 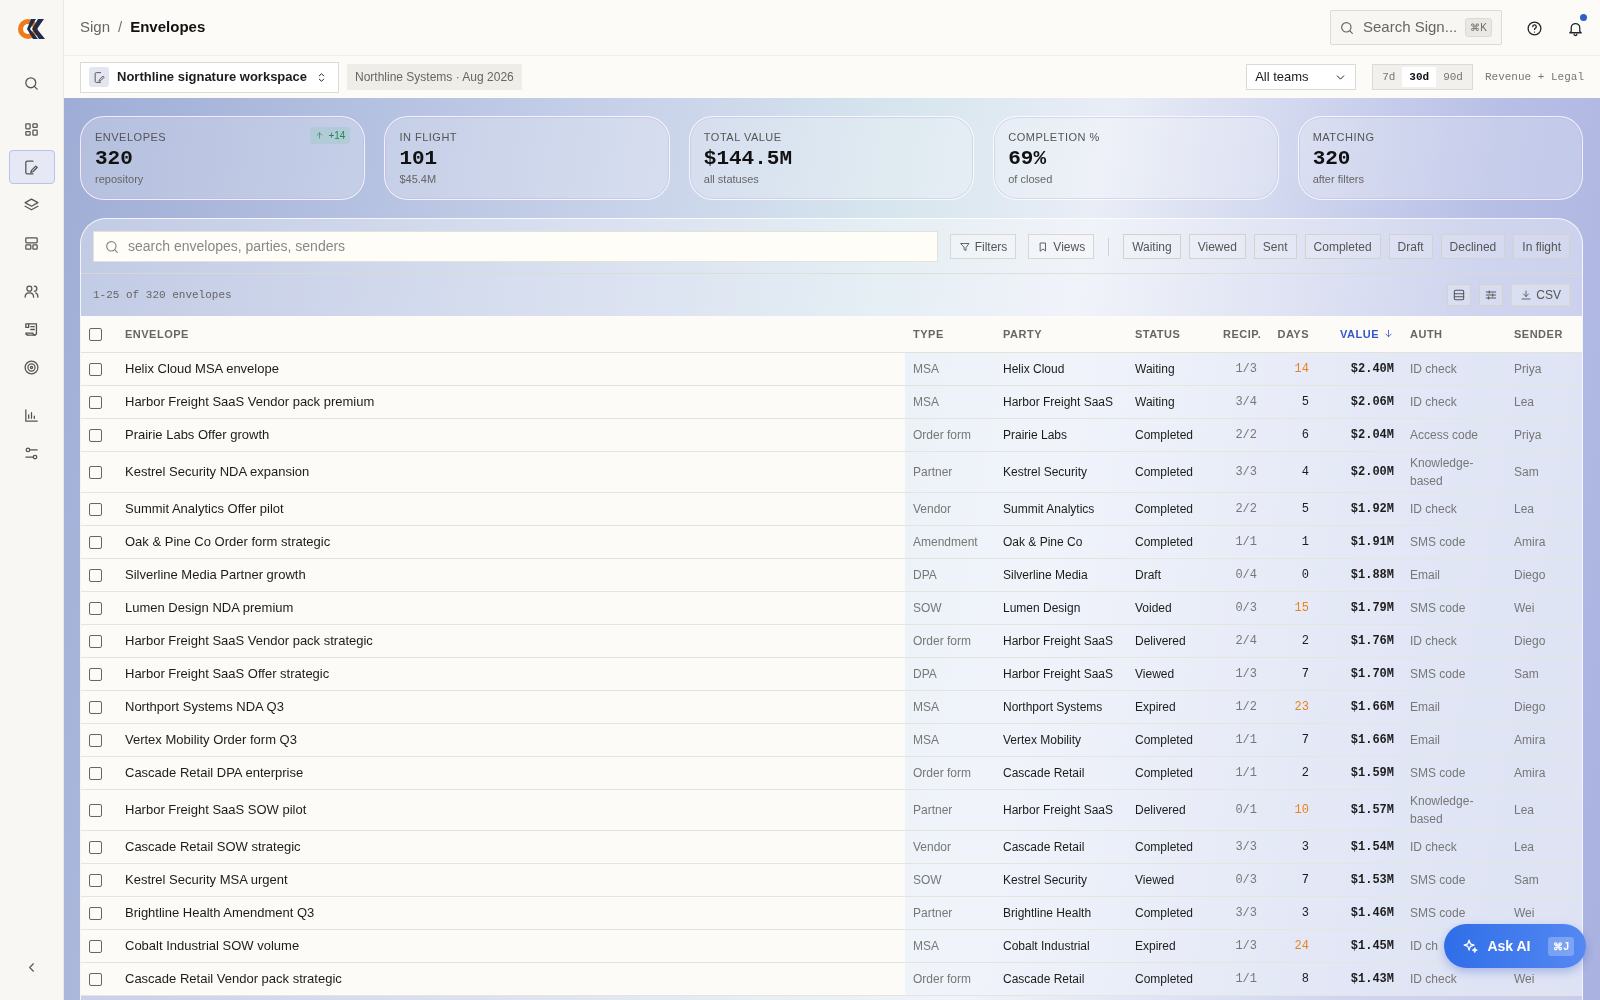 I want to click on envelope-name: Helix Cloud MSA envelope, so click(x=202, y=368).